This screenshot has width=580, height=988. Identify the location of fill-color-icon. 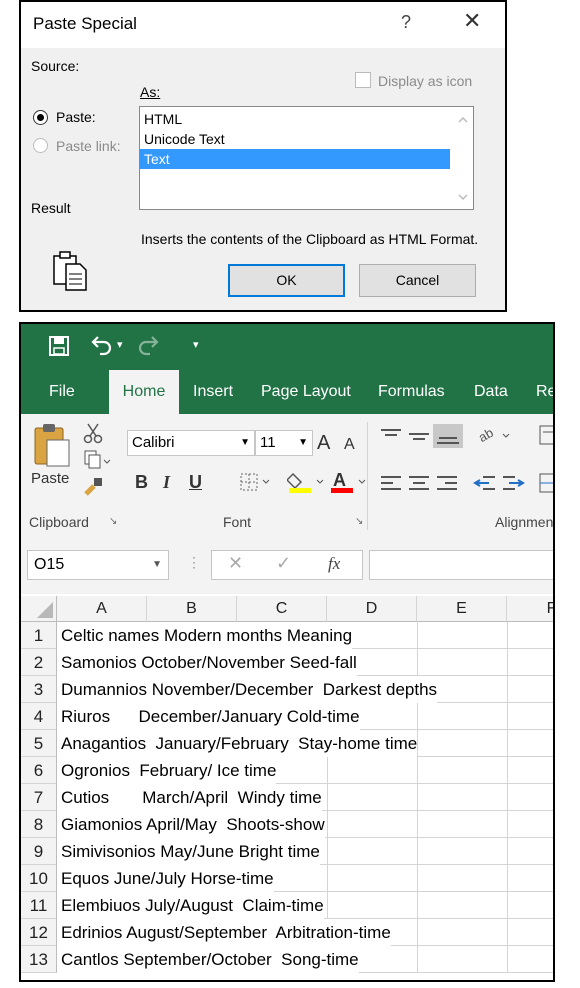
(306, 484).